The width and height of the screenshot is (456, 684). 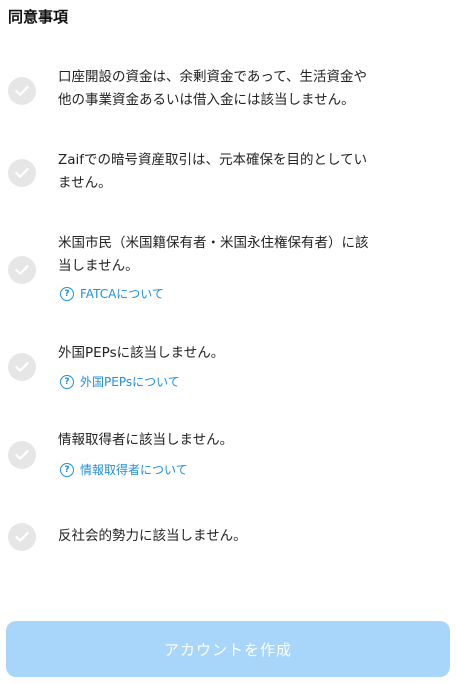 What do you see at coordinates (38, 17) in the screenshot?
I see `agreement-title: 同意事項` at bounding box center [38, 17].